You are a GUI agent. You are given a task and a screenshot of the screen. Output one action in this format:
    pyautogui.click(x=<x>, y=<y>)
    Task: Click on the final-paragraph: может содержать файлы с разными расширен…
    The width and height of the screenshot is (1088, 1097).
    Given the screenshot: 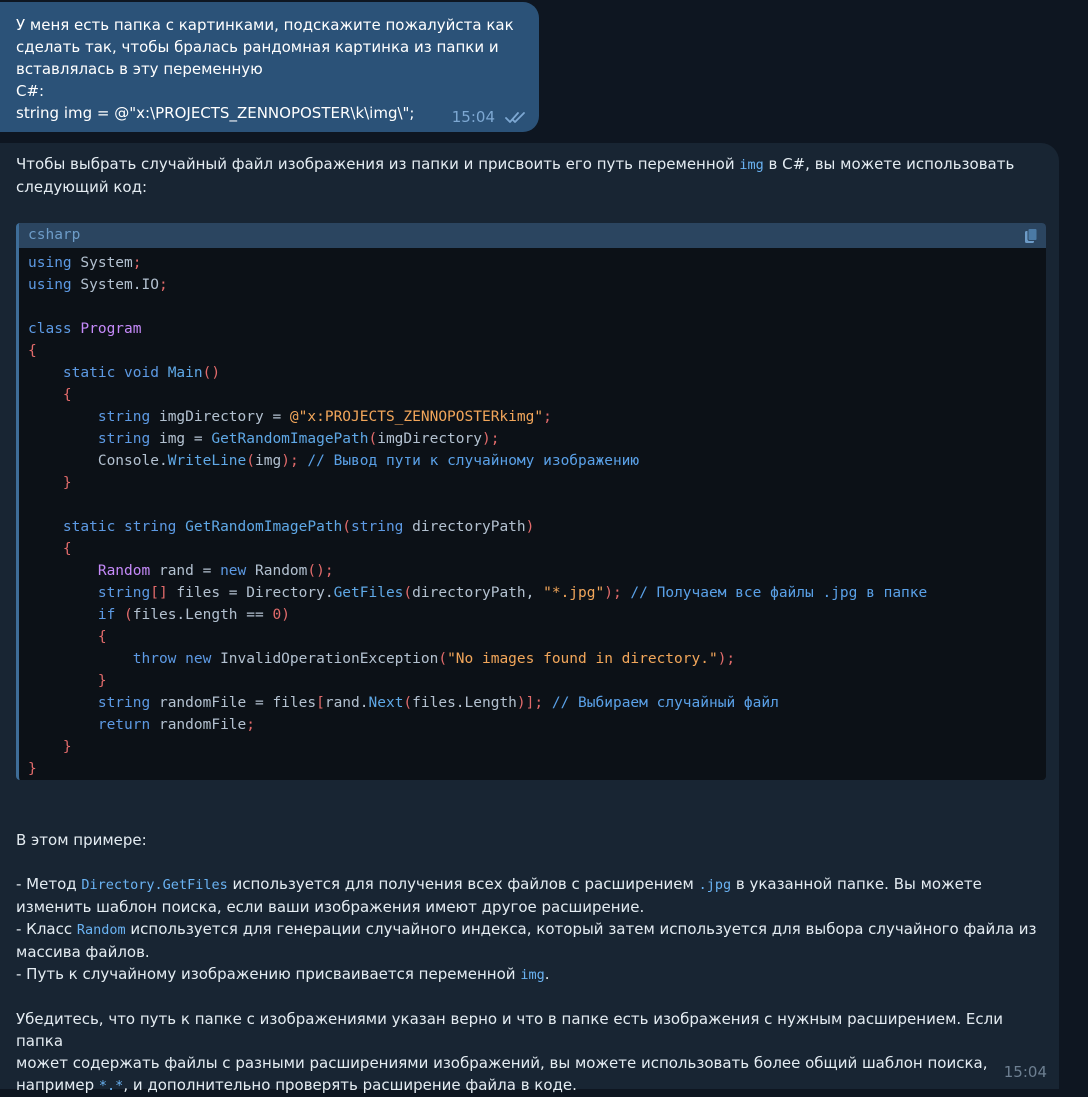 What is the action you would take?
    pyautogui.click(x=502, y=1063)
    